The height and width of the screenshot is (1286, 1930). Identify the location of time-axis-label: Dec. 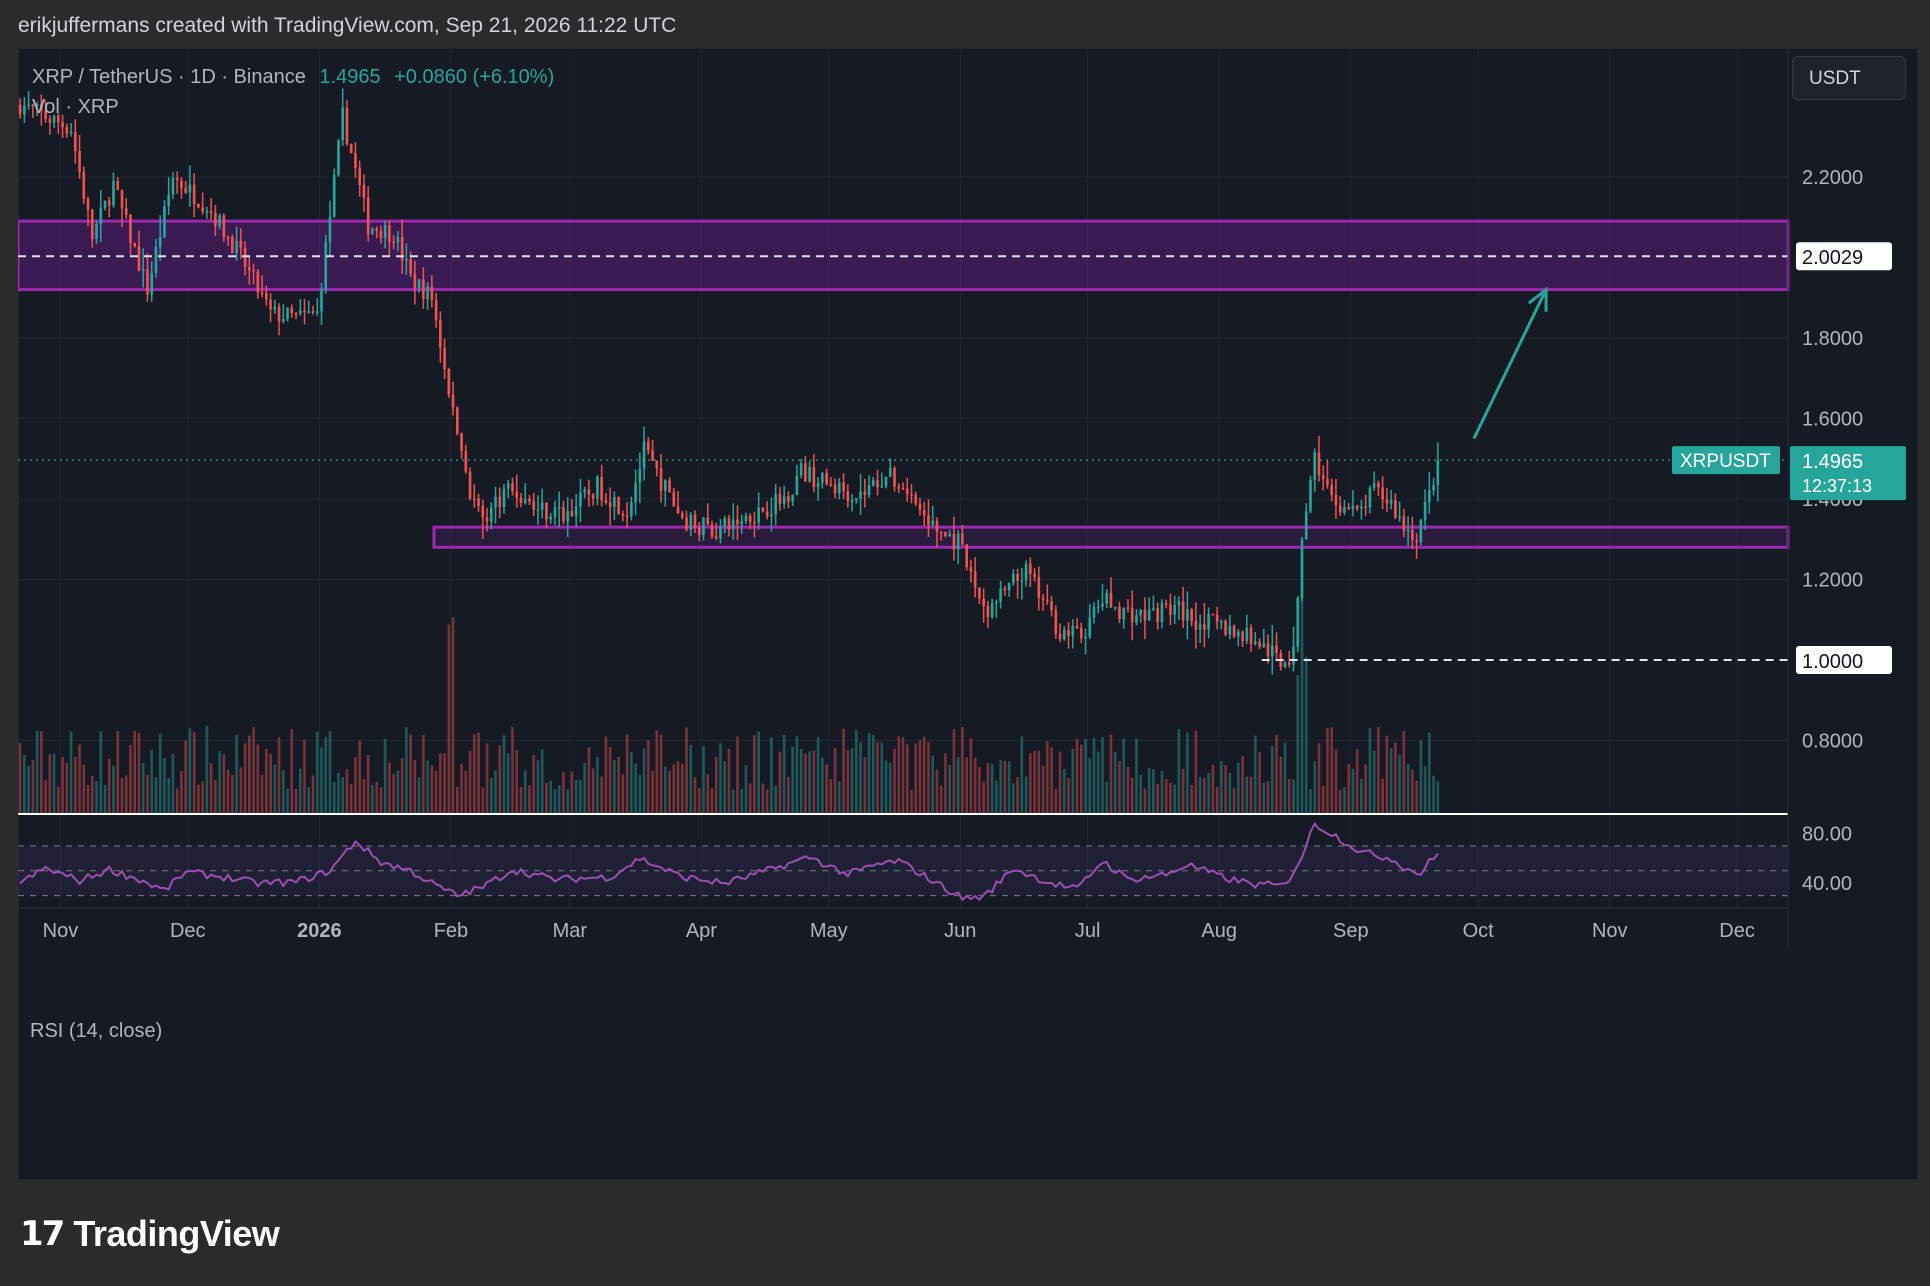
(1737, 931).